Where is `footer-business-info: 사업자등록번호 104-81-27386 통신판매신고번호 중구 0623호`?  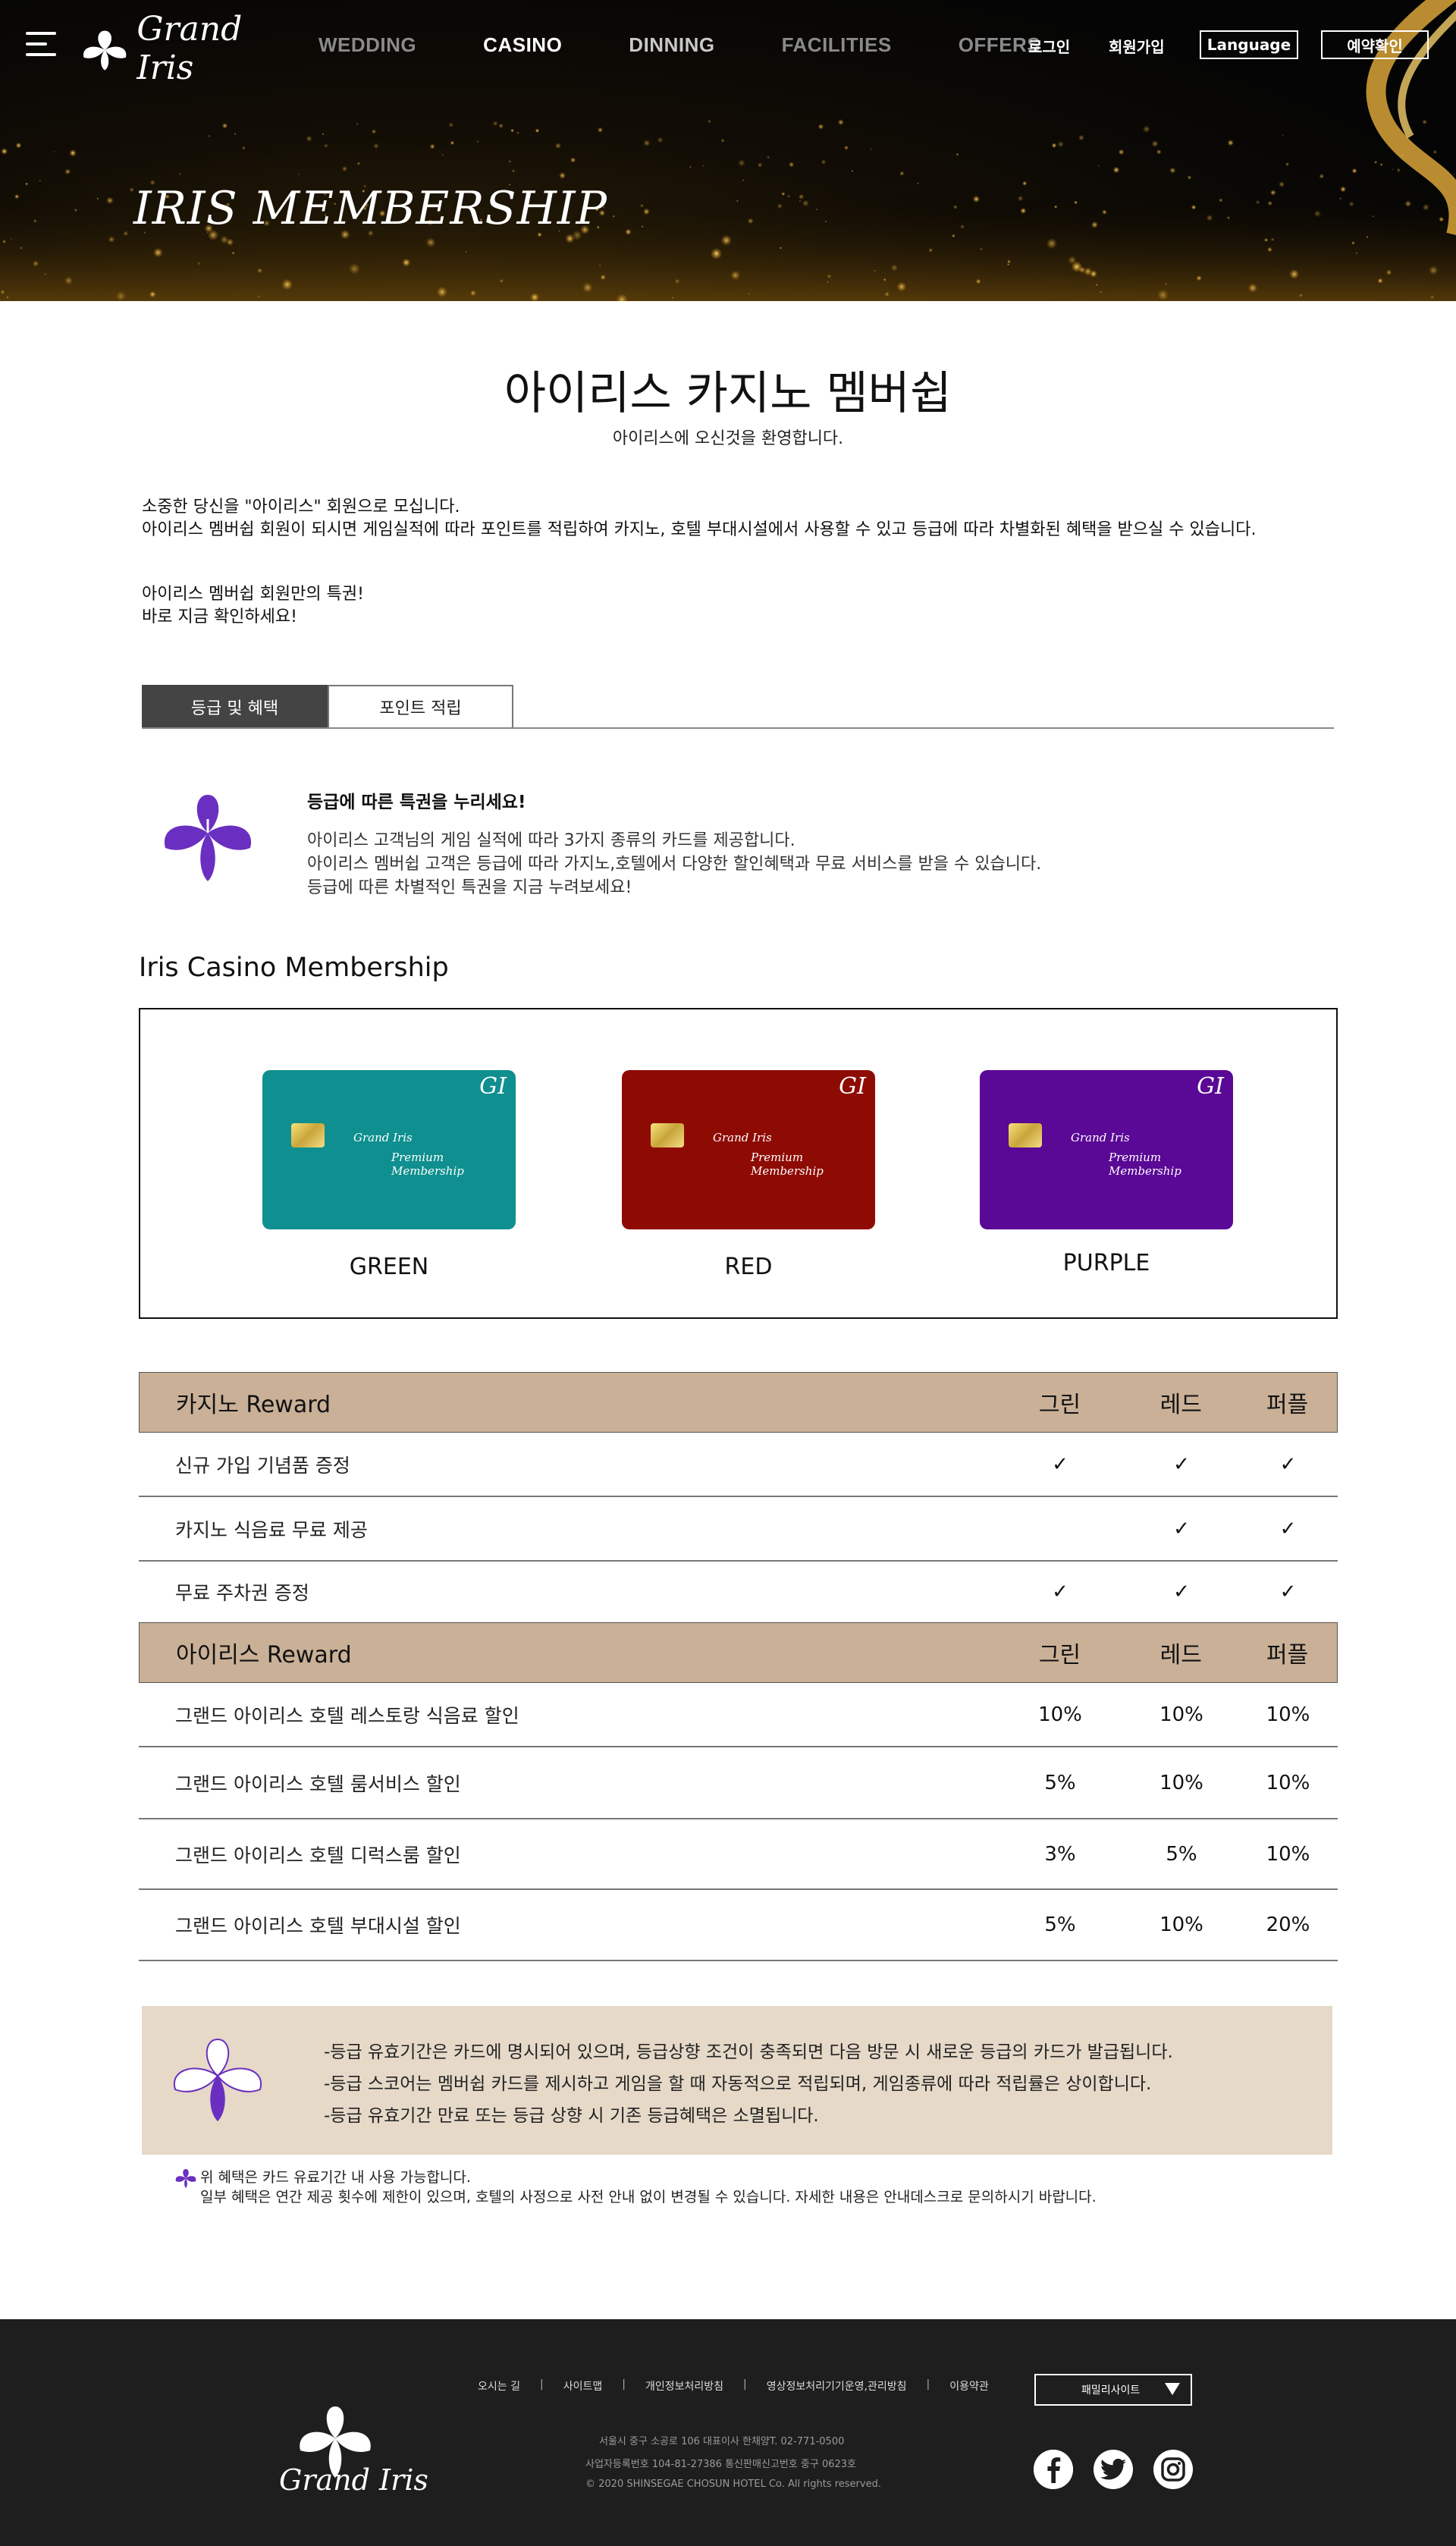
footer-business-info: 사업자등록번호 104-81-27386 통신판매신고번호 중구 0623호 is located at coordinates (720, 2465).